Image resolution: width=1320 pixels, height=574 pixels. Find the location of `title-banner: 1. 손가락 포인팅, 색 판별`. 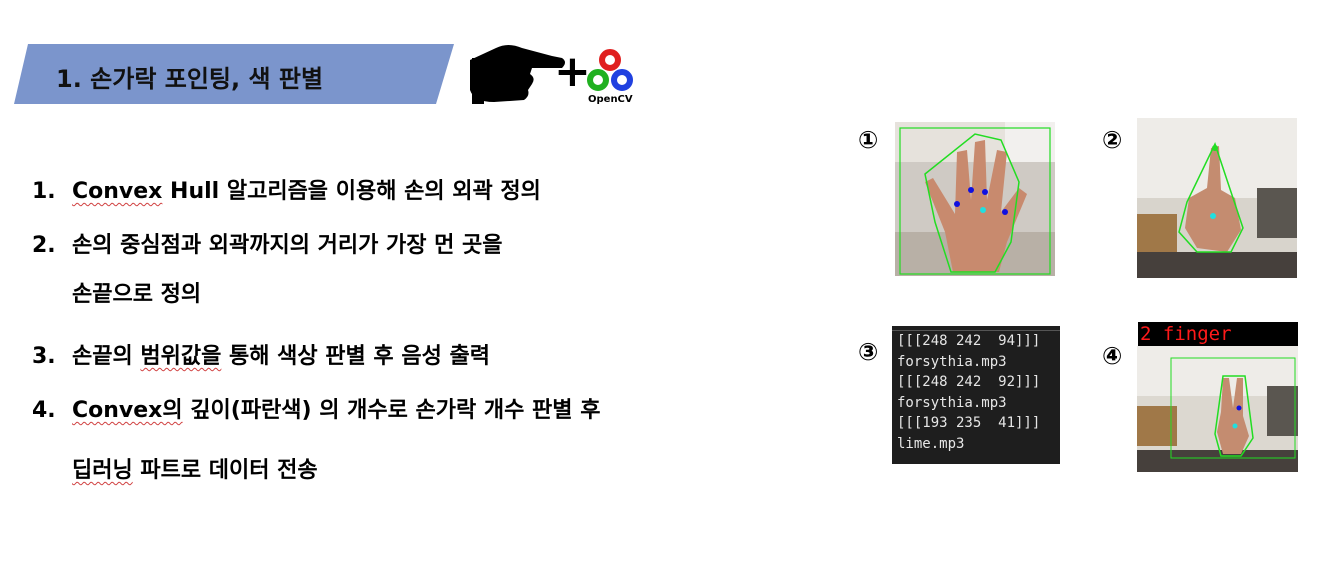

title-banner: 1. 손가락 포인팅, 색 판별 is located at coordinates (234, 74).